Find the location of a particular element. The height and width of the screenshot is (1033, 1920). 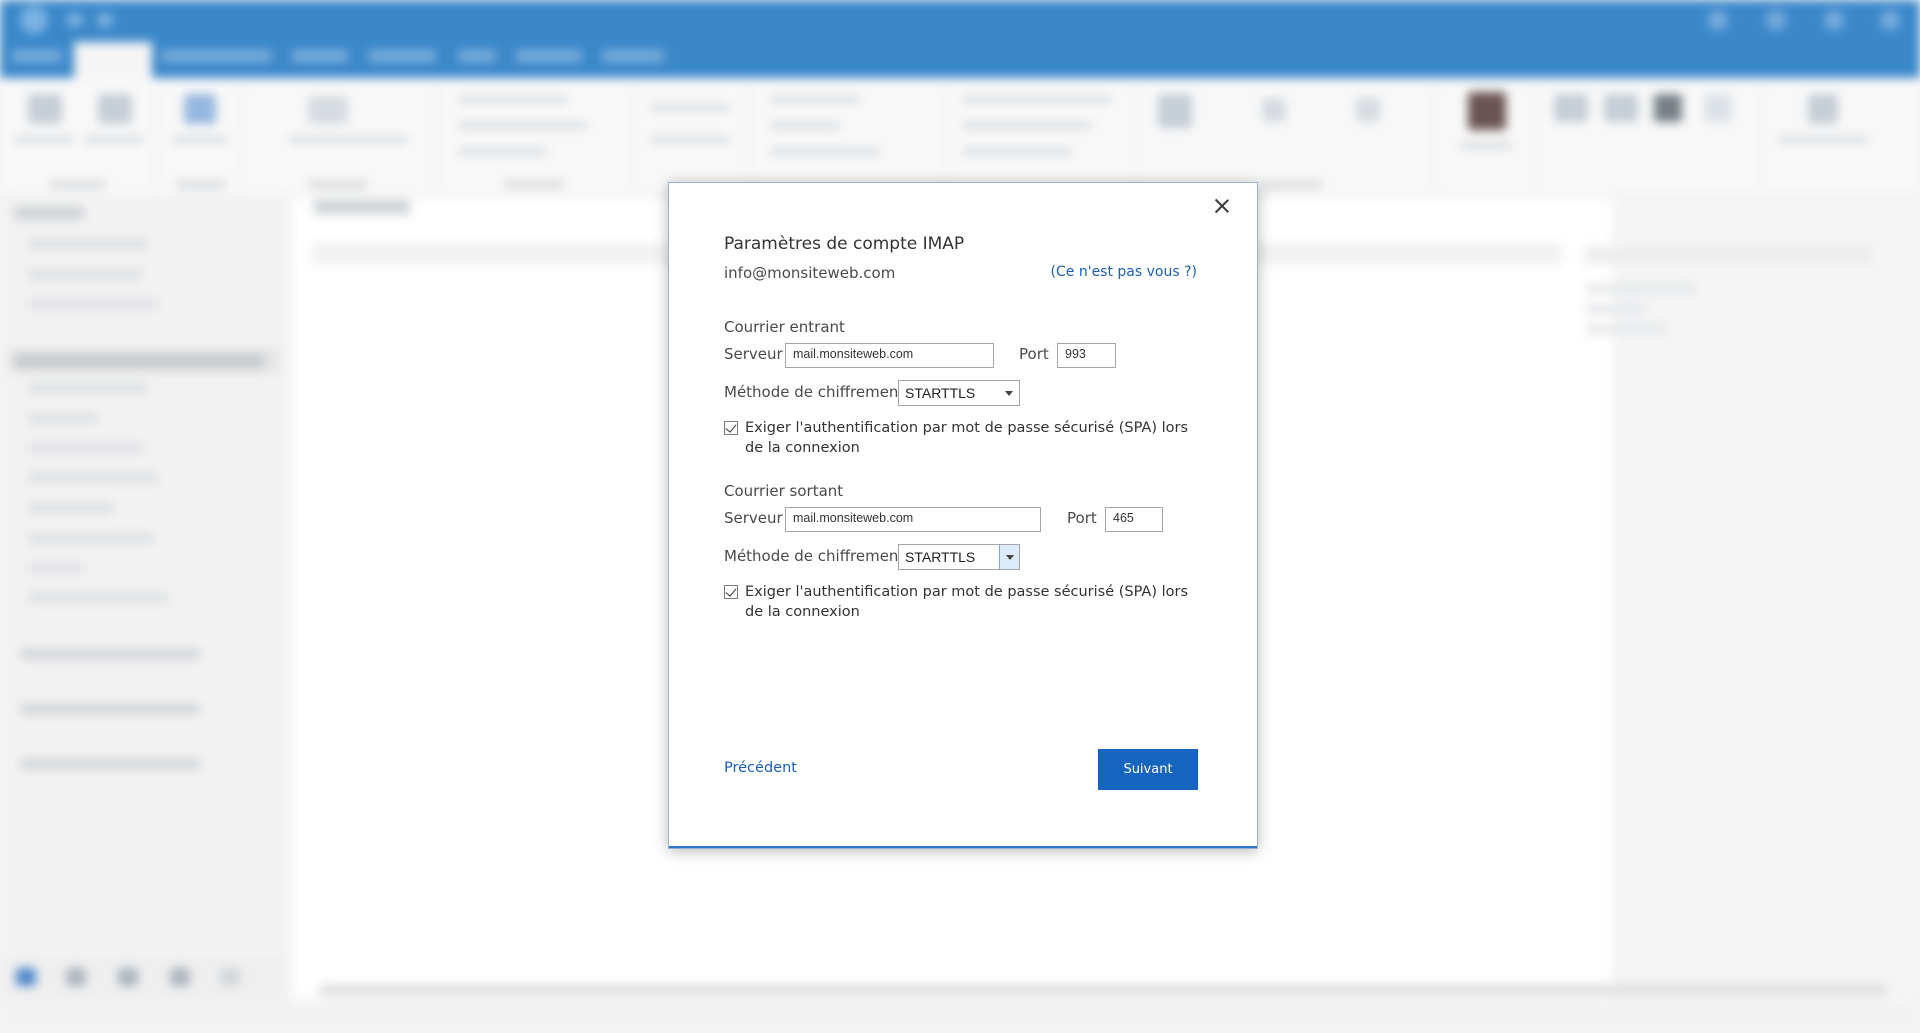

incoming-encryption-value: STARTTLS is located at coordinates (940, 393).